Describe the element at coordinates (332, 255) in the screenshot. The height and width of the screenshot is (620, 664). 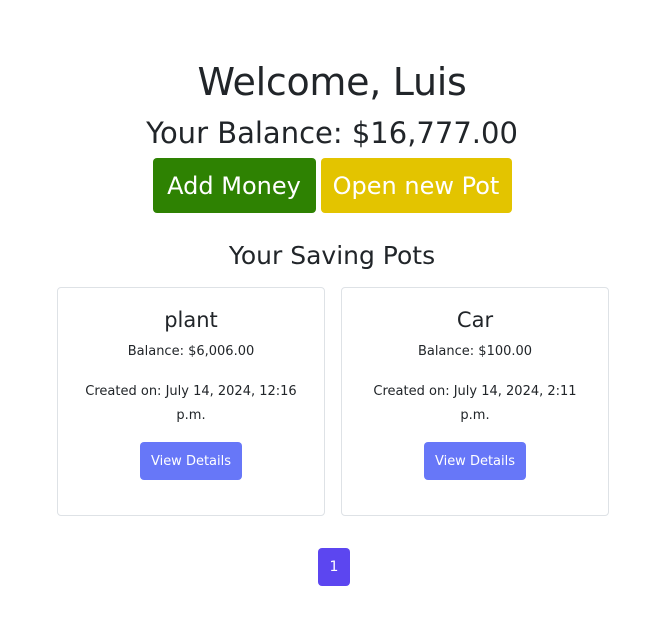
I see `saving-pots-heading: Your Saving Pots` at that location.